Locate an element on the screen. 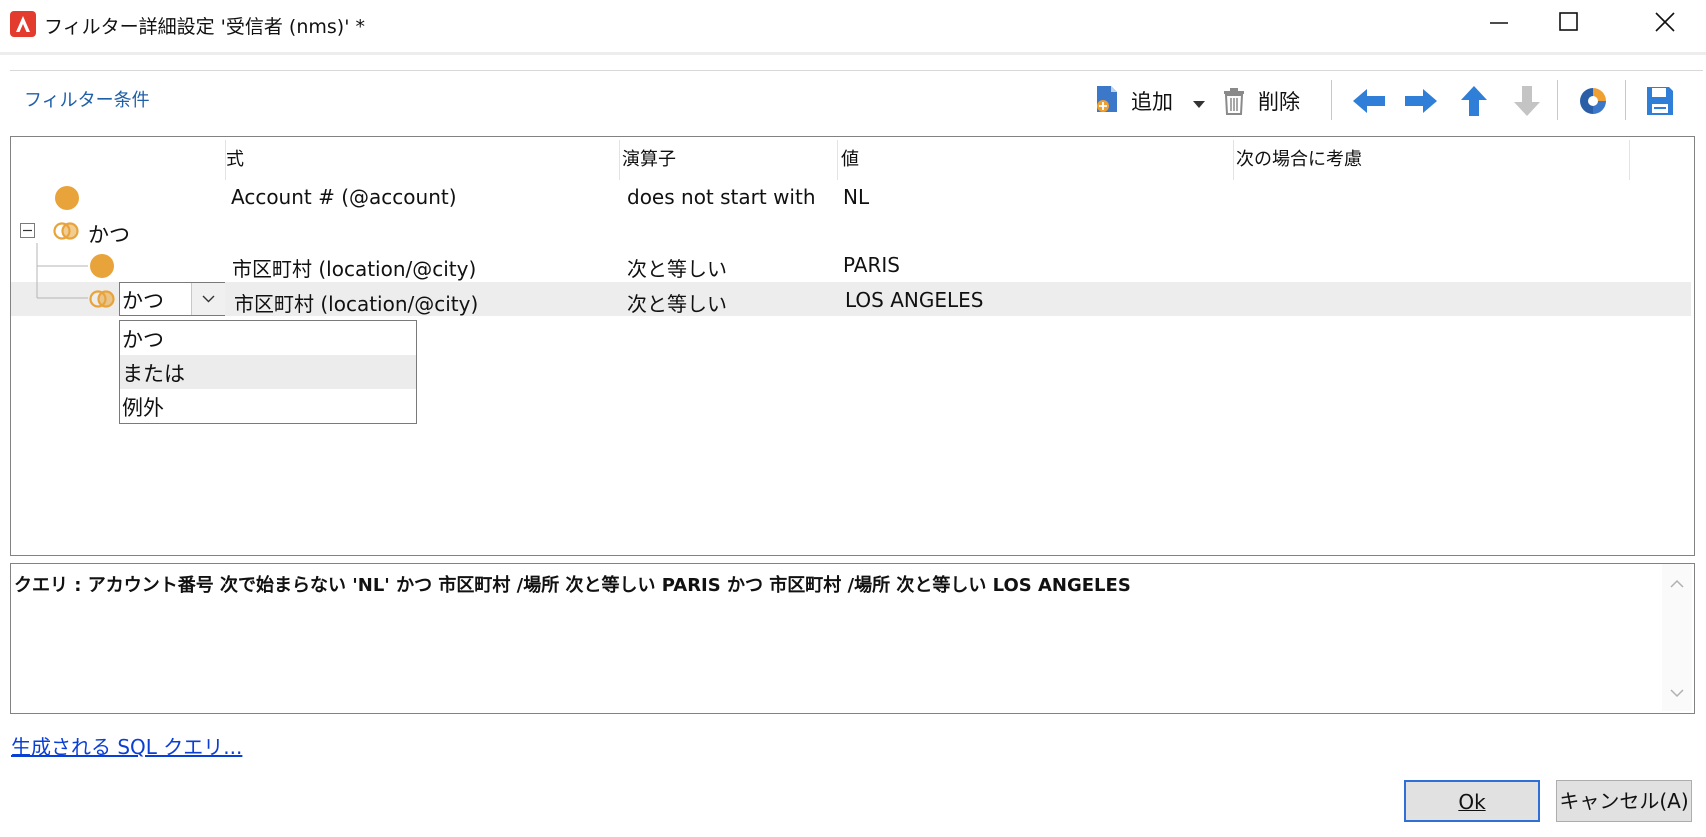 Image resolution: width=1706 pixels, height=837 pixels. ok-button: Ok is located at coordinates (1472, 801).